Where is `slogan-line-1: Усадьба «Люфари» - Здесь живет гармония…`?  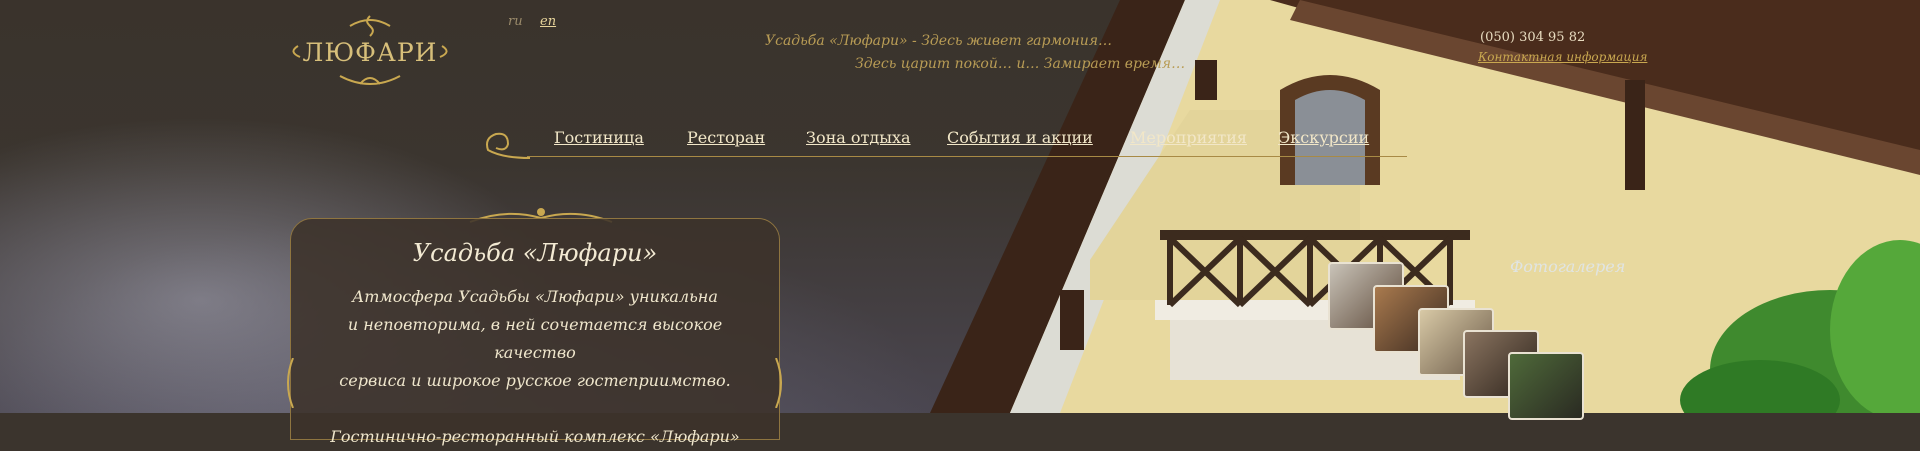 slogan-line-1: Усадьба «Люфари» - Здесь живет гармония… is located at coordinates (939, 41).